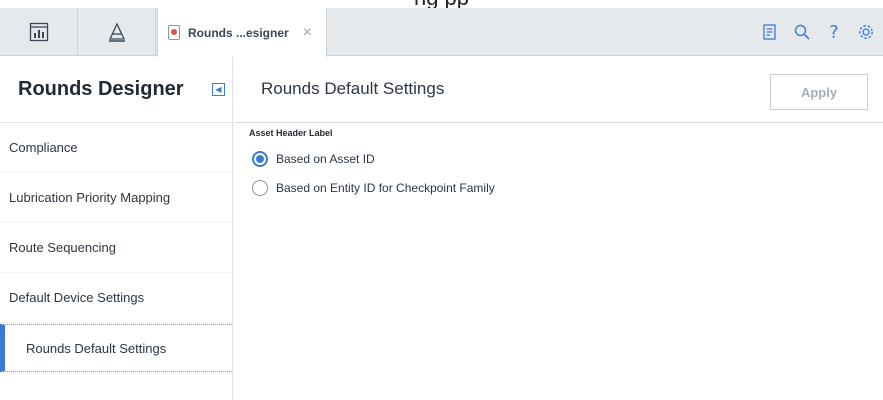  I want to click on radio-based-on-asset-id: Based on Asset ID, so click(313, 159).